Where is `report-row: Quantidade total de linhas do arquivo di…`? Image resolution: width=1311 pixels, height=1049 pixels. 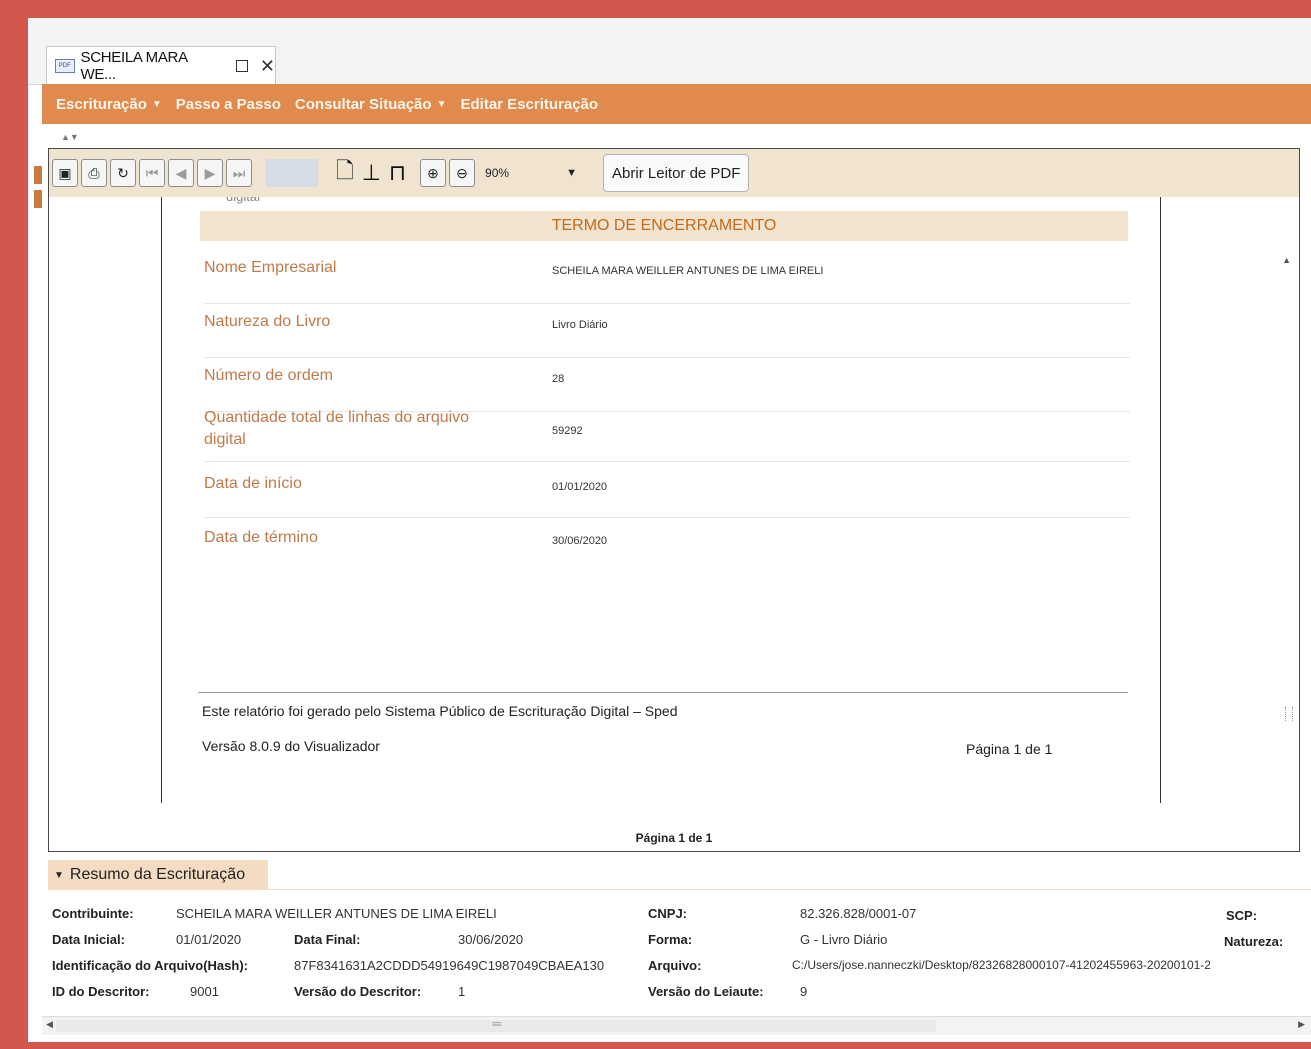
report-row: Quantidade total de linhas do arquivo di… is located at coordinates (667, 434).